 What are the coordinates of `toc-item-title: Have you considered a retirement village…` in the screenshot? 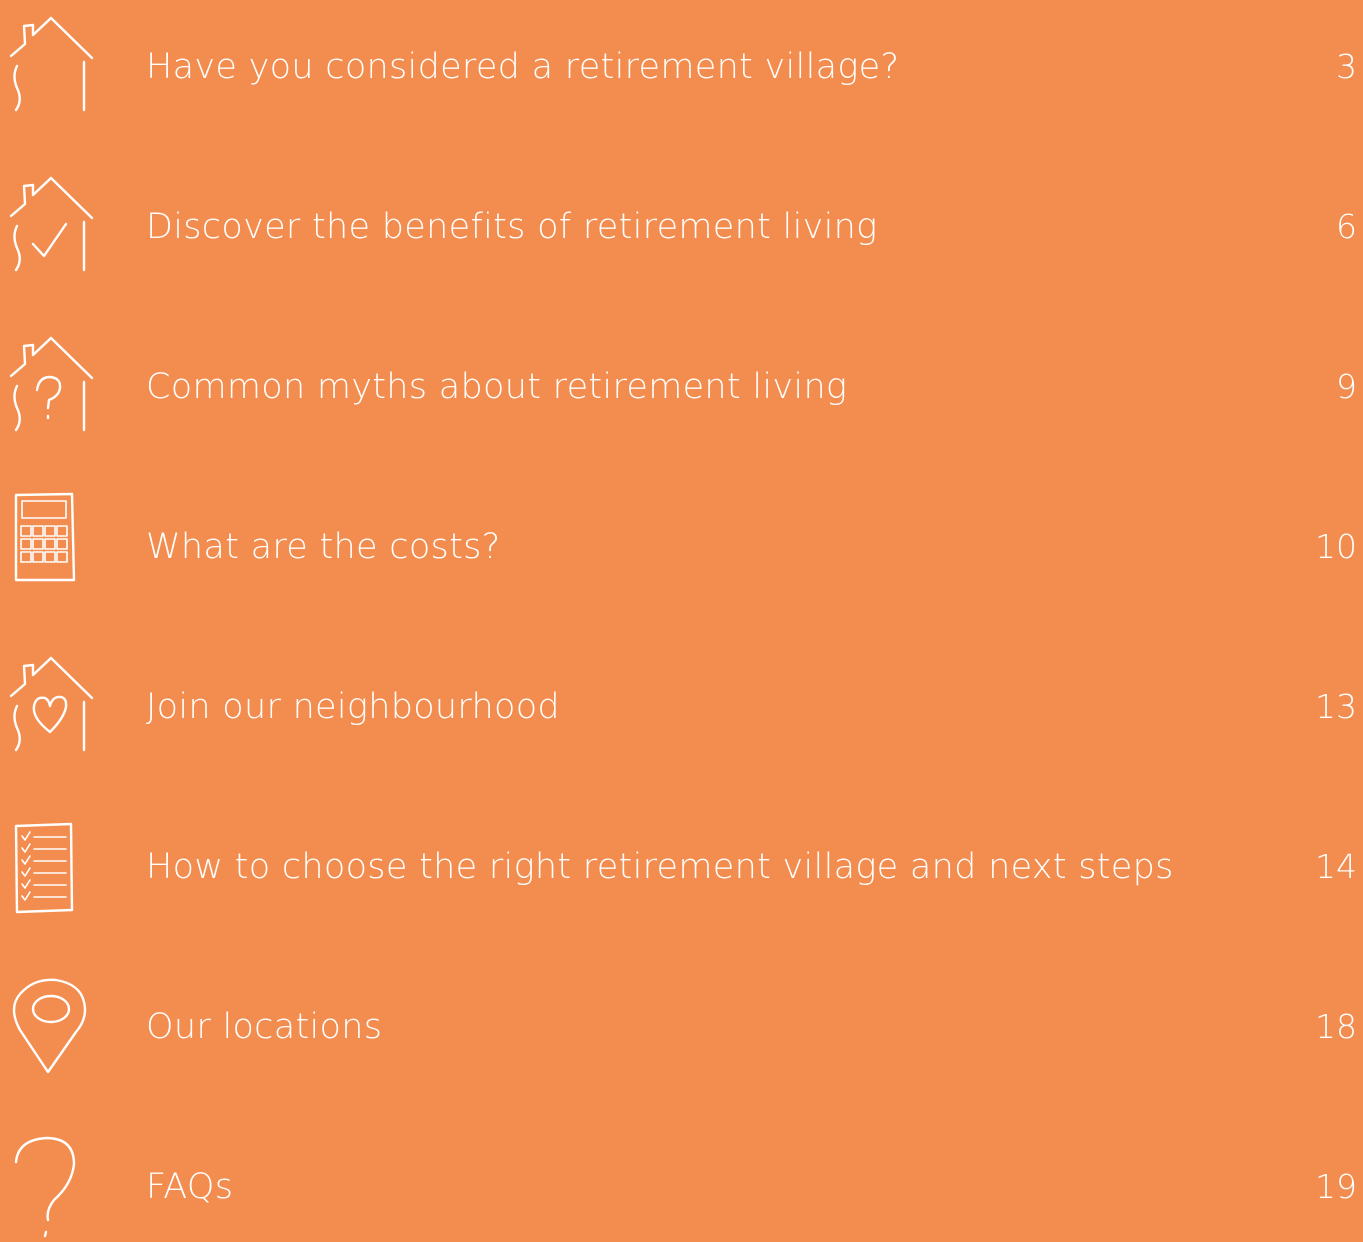 It's located at (523, 67).